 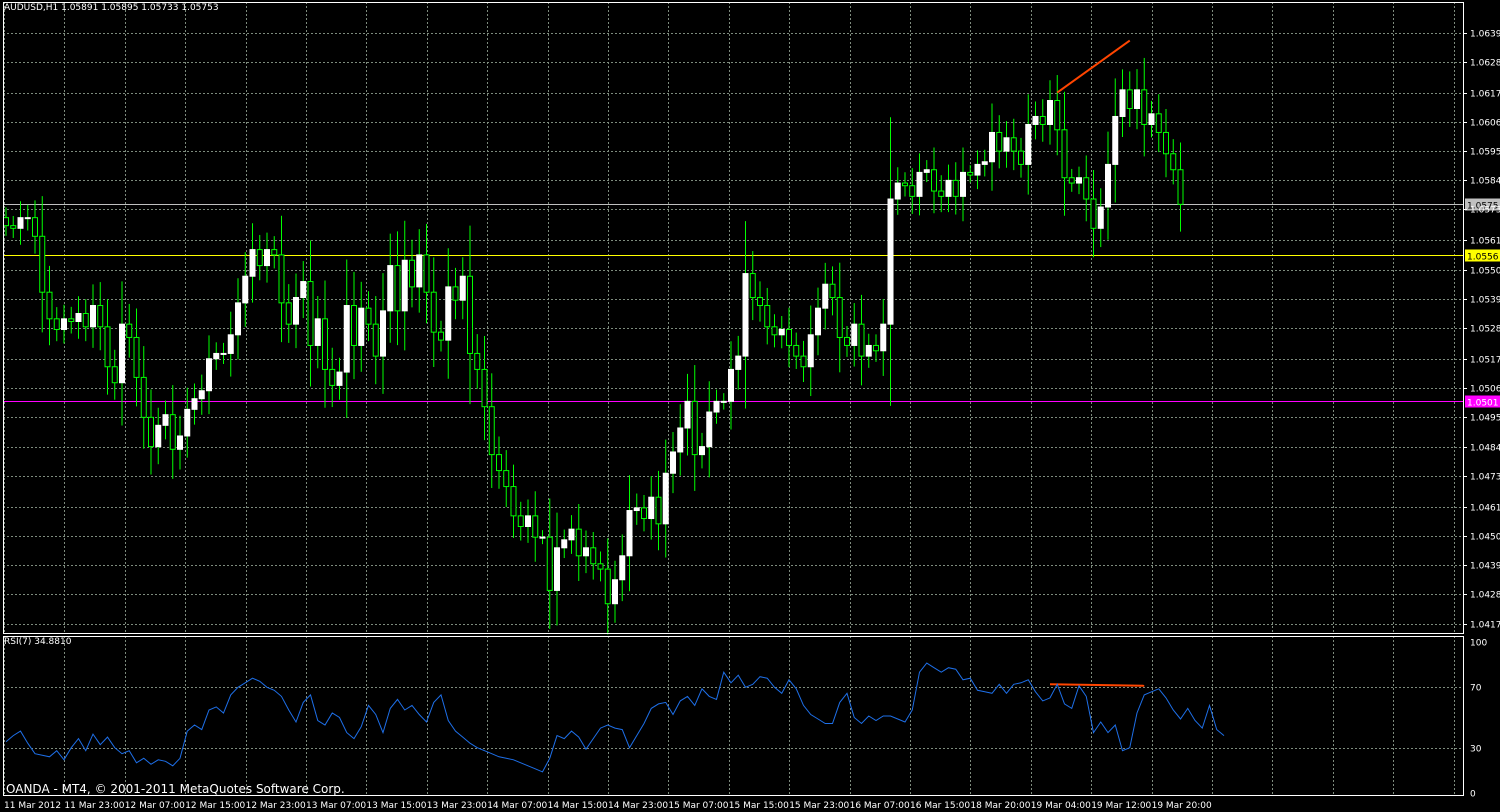 I want to click on time-axis-label: 14 Mar 07:00, so click(x=517, y=806).